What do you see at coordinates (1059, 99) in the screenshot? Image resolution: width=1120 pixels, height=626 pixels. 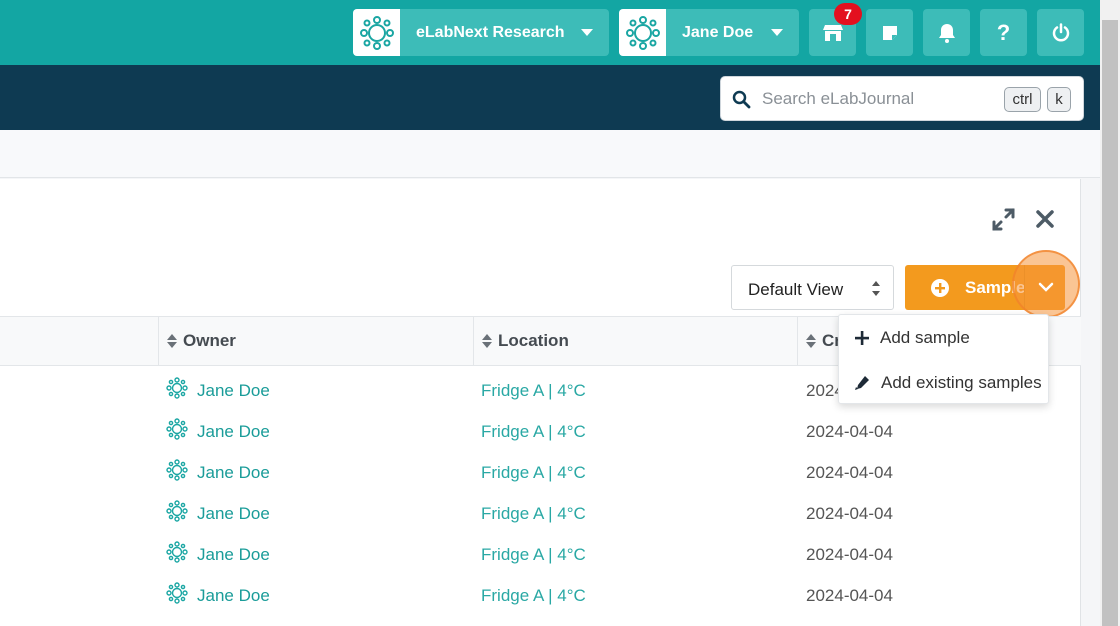 I see `shortcut-k-key: k` at bounding box center [1059, 99].